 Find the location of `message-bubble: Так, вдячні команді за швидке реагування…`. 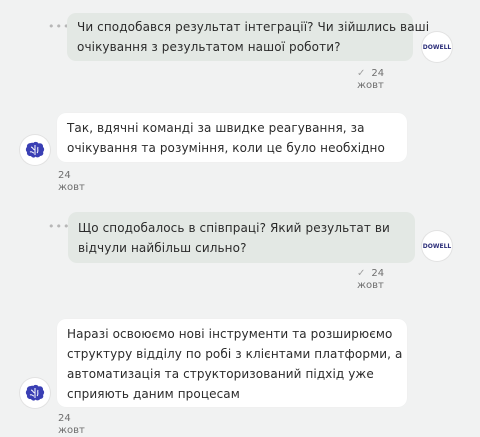

message-bubble: Так, вдячні команді за швидке реагування… is located at coordinates (232, 137).